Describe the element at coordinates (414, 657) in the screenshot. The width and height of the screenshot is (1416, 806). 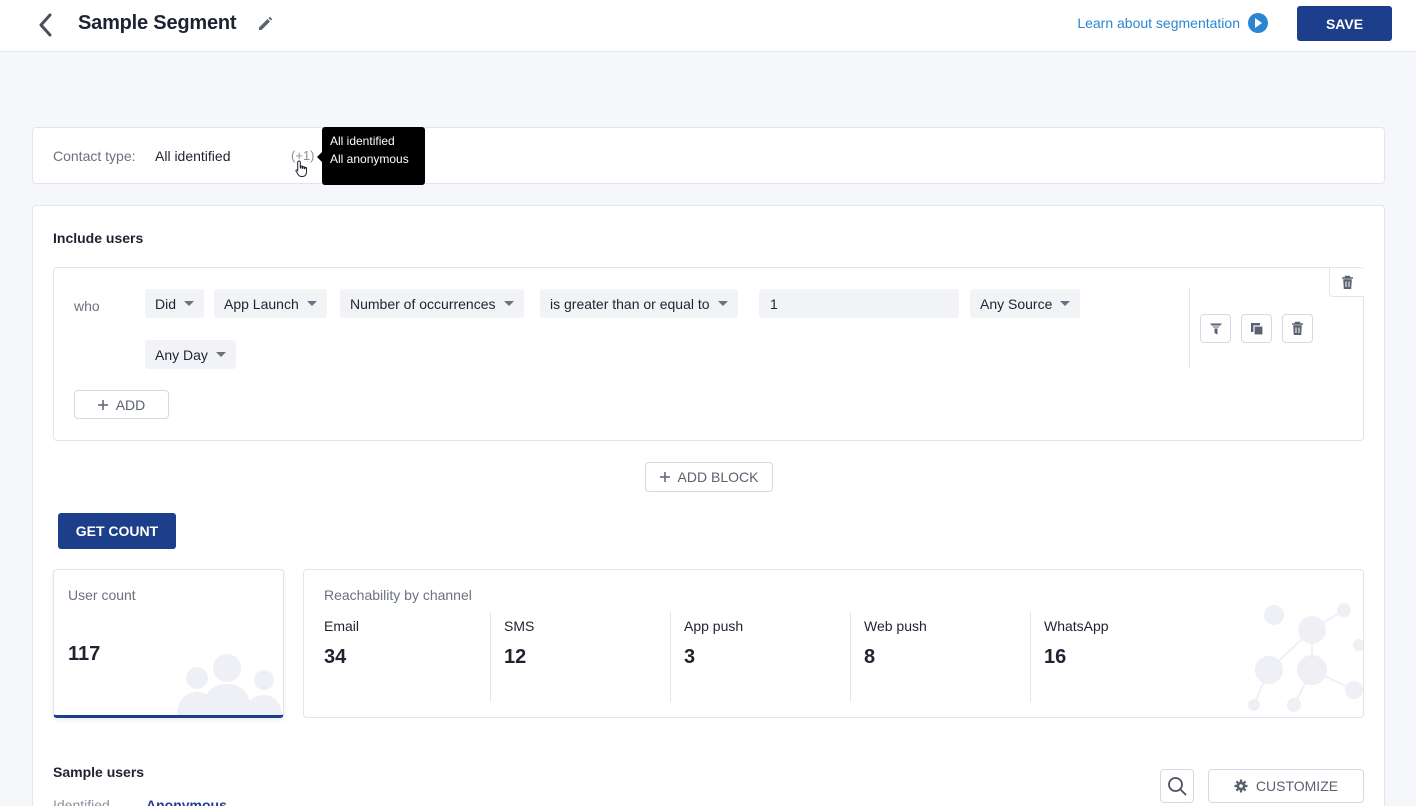
I see `channel-email: Email 34` at that location.